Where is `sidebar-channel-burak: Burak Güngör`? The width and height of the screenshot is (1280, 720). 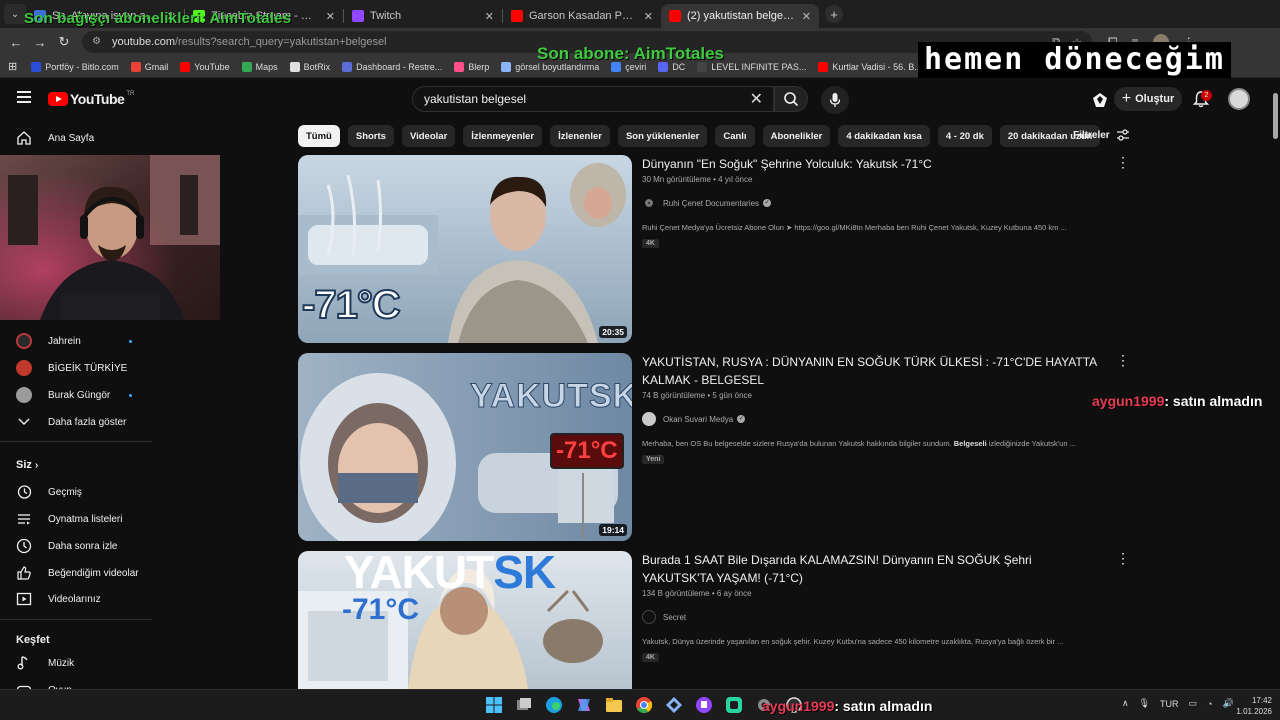 sidebar-channel-burak: Burak Güngör is located at coordinates (76, 395).